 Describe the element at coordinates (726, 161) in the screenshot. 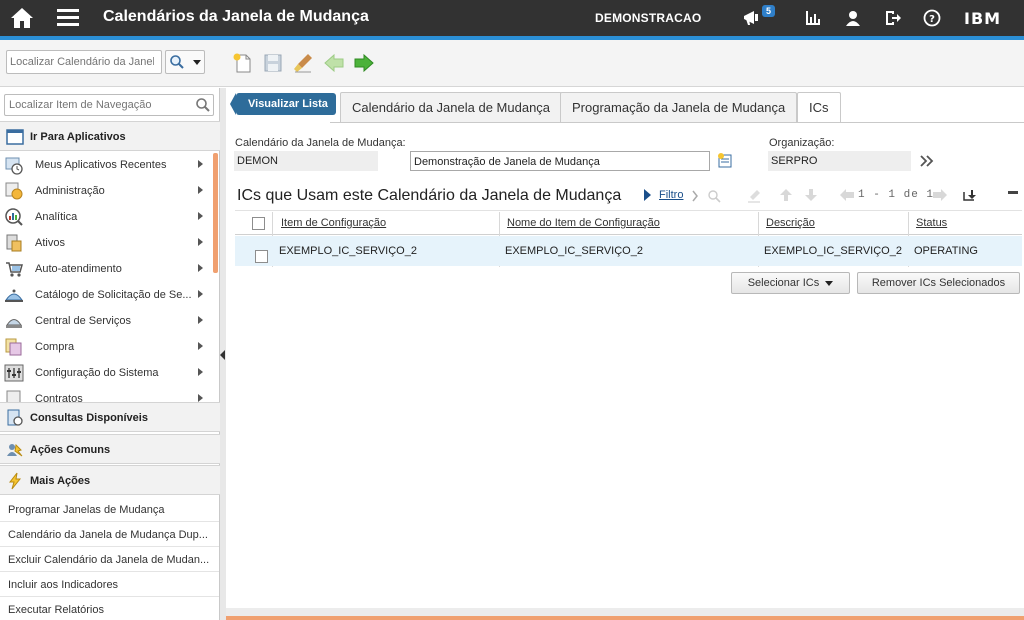

I see `long-description-icon` at that location.